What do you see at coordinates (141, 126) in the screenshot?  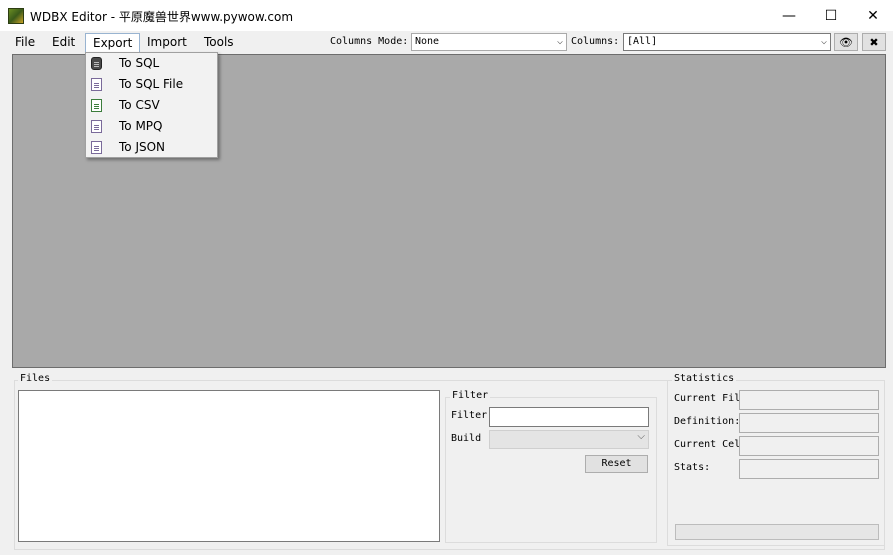 I see `export-item-label: To MPQ` at bounding box center [141, 126].